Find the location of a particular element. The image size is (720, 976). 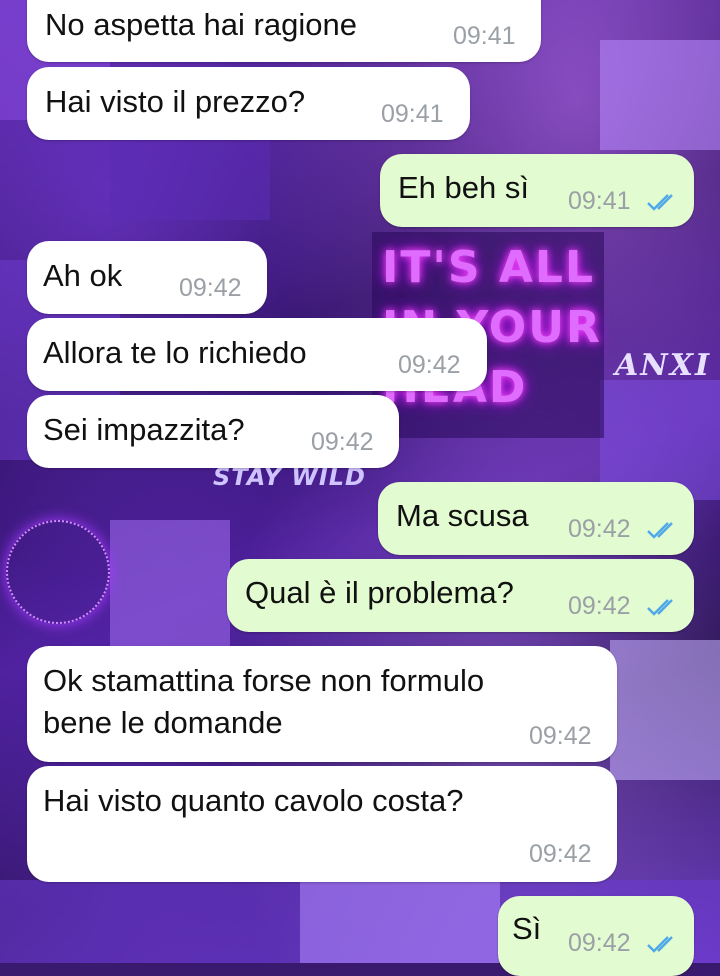

outgoing-message: Sì 09:42 is located at coordinates (596, 936).